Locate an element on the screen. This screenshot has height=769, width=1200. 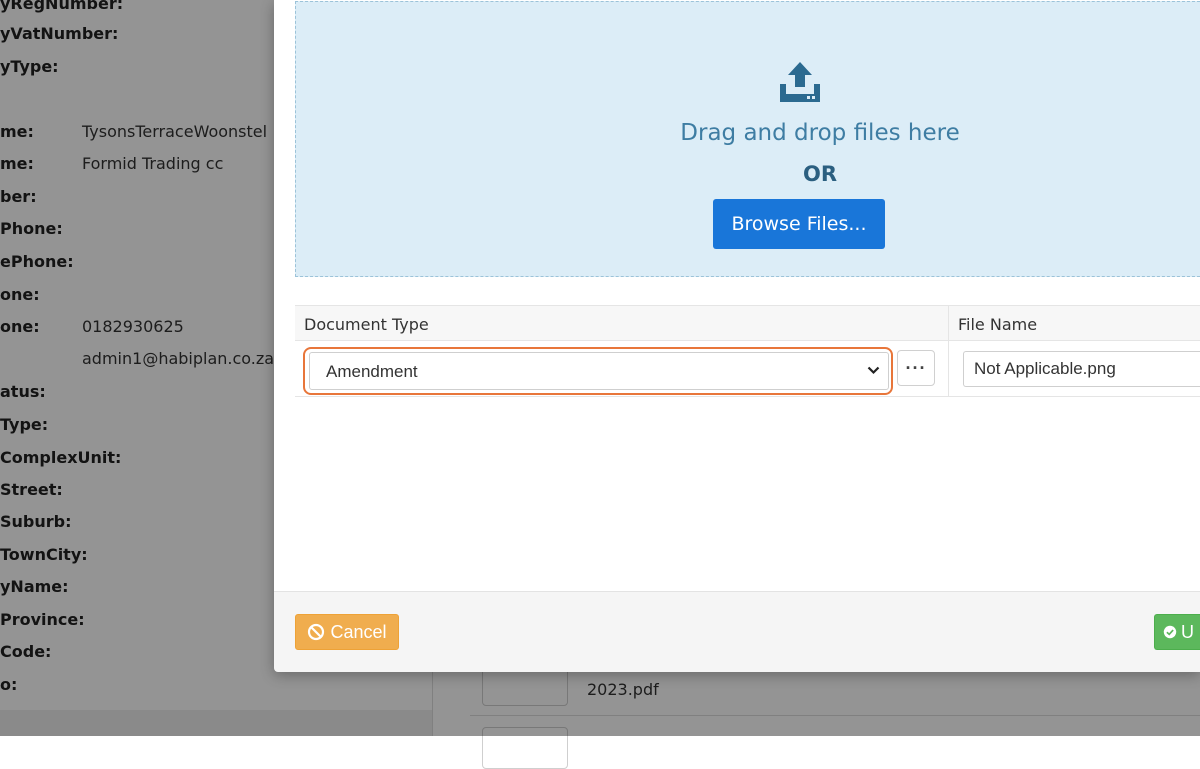
upload-icon is located at coordinates (800, 82).